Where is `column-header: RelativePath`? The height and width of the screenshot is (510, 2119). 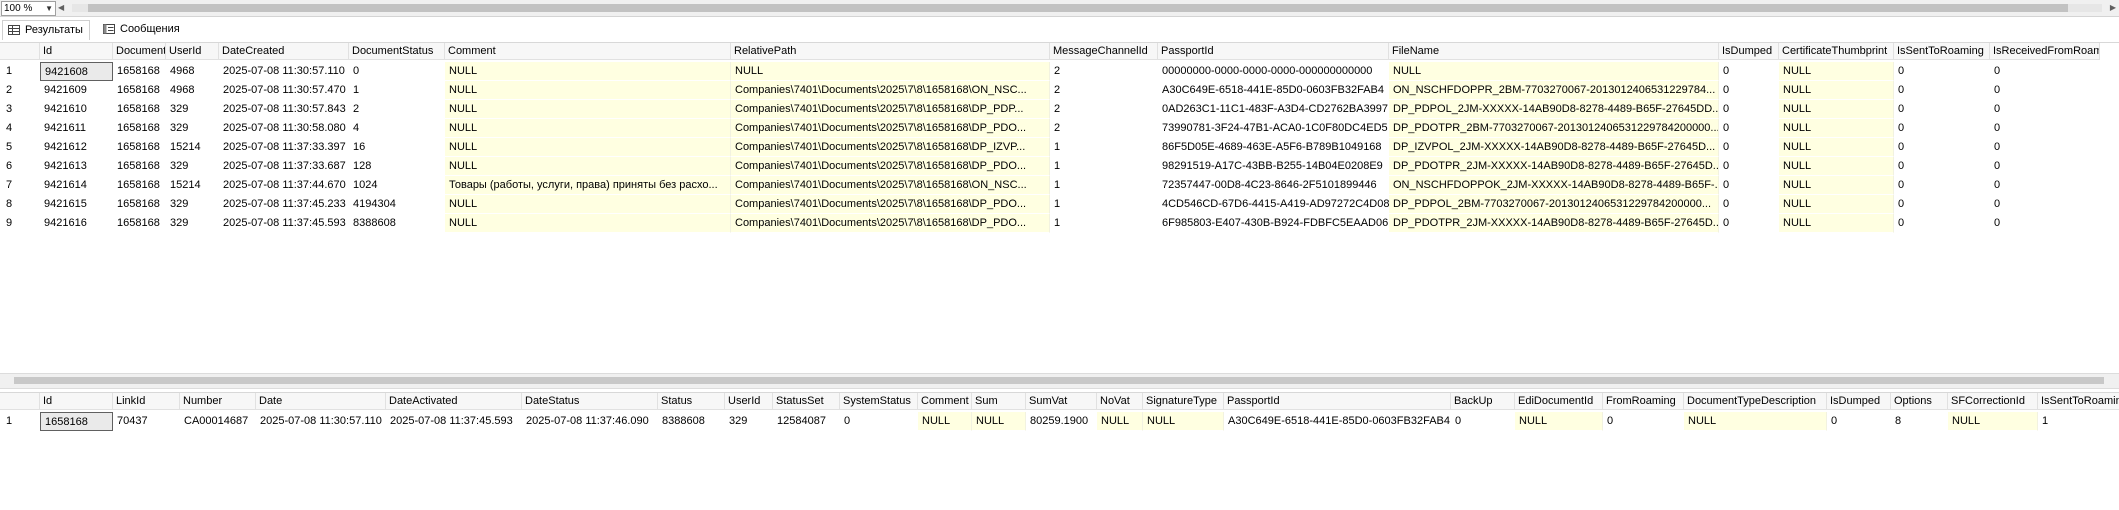 column-header: RelativePath is located at coordinates (890, 51).